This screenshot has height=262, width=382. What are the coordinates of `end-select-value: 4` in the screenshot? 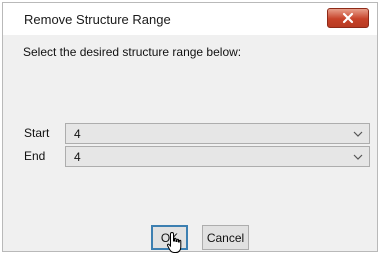 It's located at (77, 157).